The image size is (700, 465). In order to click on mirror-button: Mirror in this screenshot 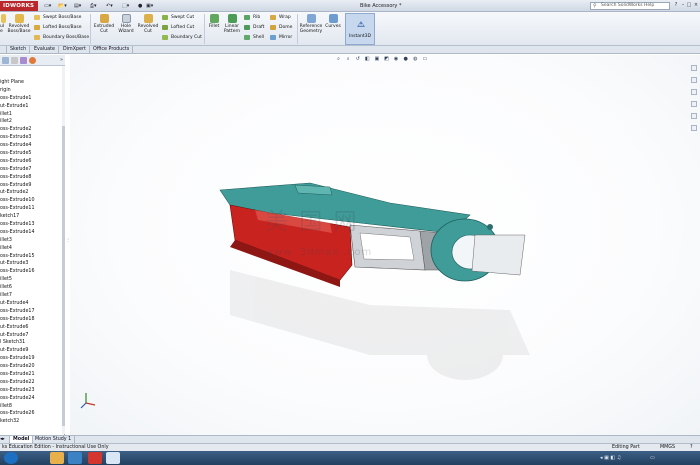, I will do `click(281, 37)`.